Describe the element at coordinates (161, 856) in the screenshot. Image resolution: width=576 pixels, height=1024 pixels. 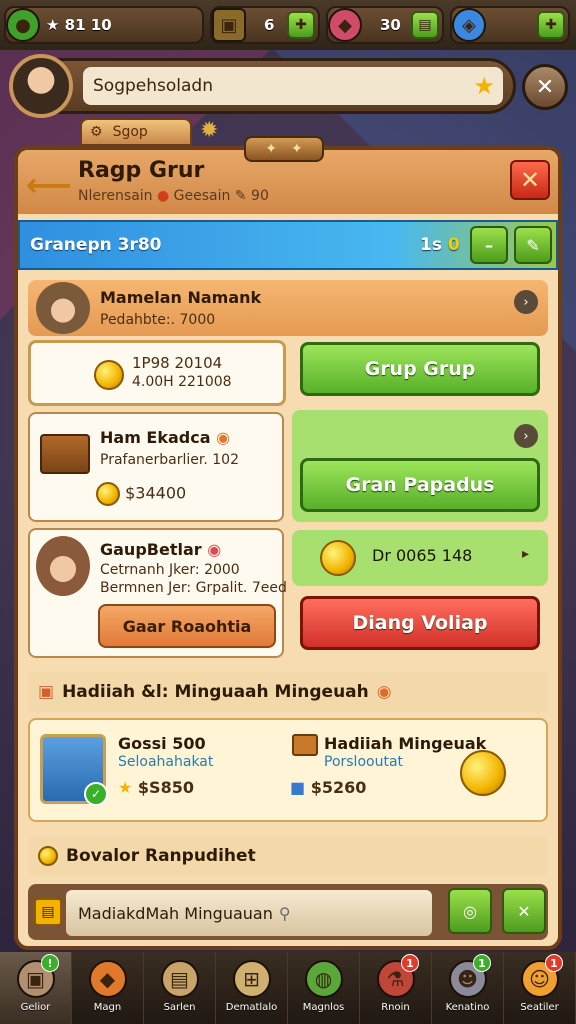
I see `bonus-title: Bovalor Ranpudihet` at that location.